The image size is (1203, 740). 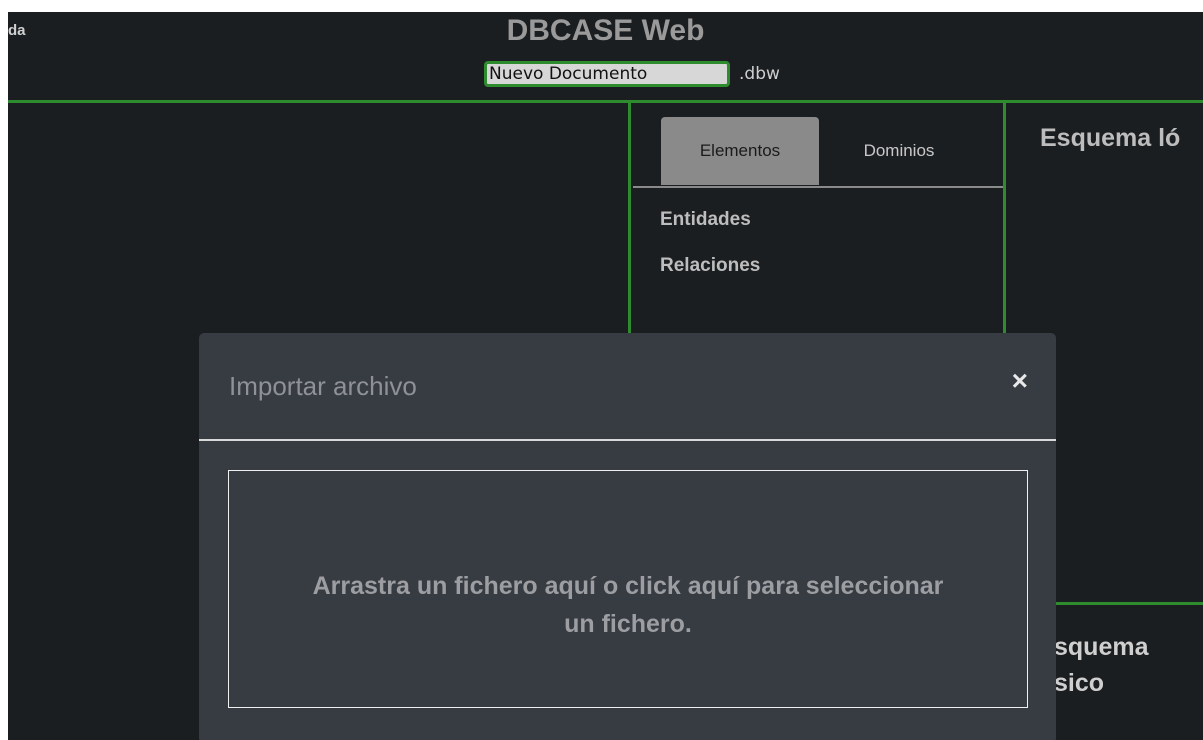 What do you see at coordinates (740, 151) in the screenshot?
I see `tab-elementos: Elementos` at bounding box center [740, 151].